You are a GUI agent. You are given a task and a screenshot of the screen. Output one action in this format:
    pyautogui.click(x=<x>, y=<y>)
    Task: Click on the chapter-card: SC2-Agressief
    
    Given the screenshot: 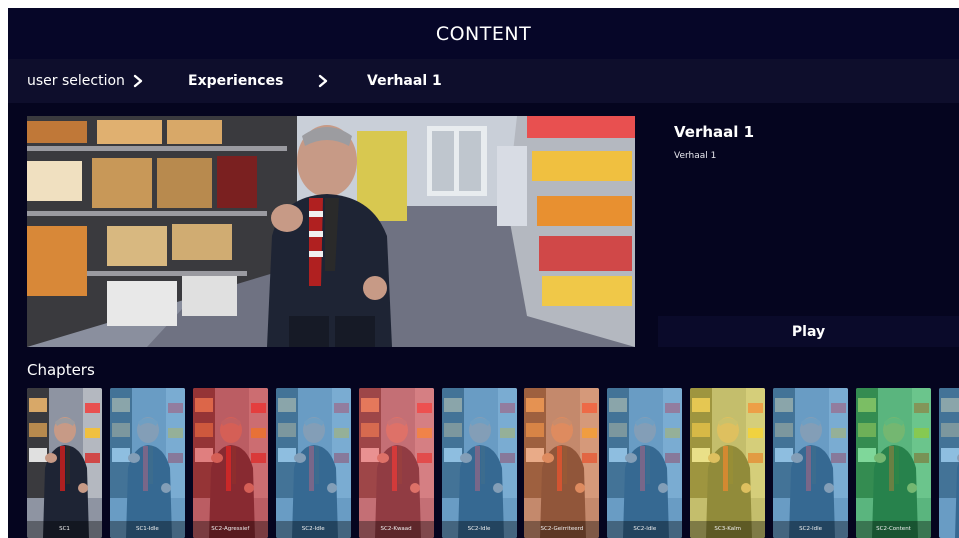 What is the action you would take?
    pyautogui.click(x=230, y=463)
    